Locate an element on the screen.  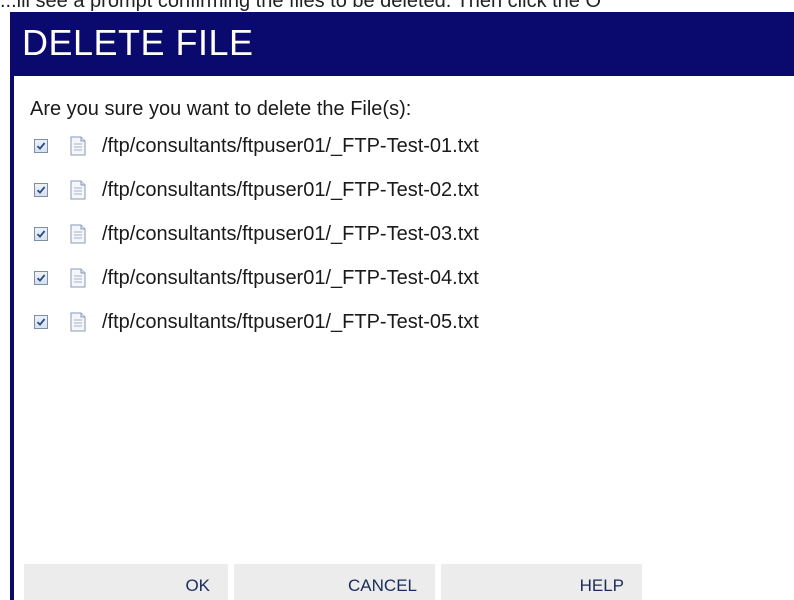
dialog-button-row: OK CANCEL HELP is located at coordinates (336, 582).